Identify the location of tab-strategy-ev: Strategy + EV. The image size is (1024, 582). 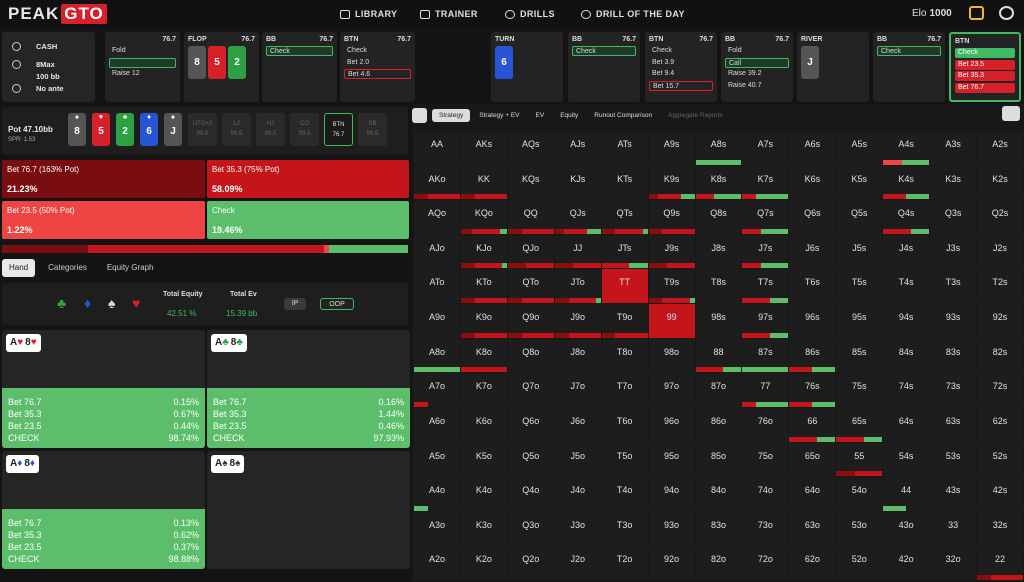
(499, 115).